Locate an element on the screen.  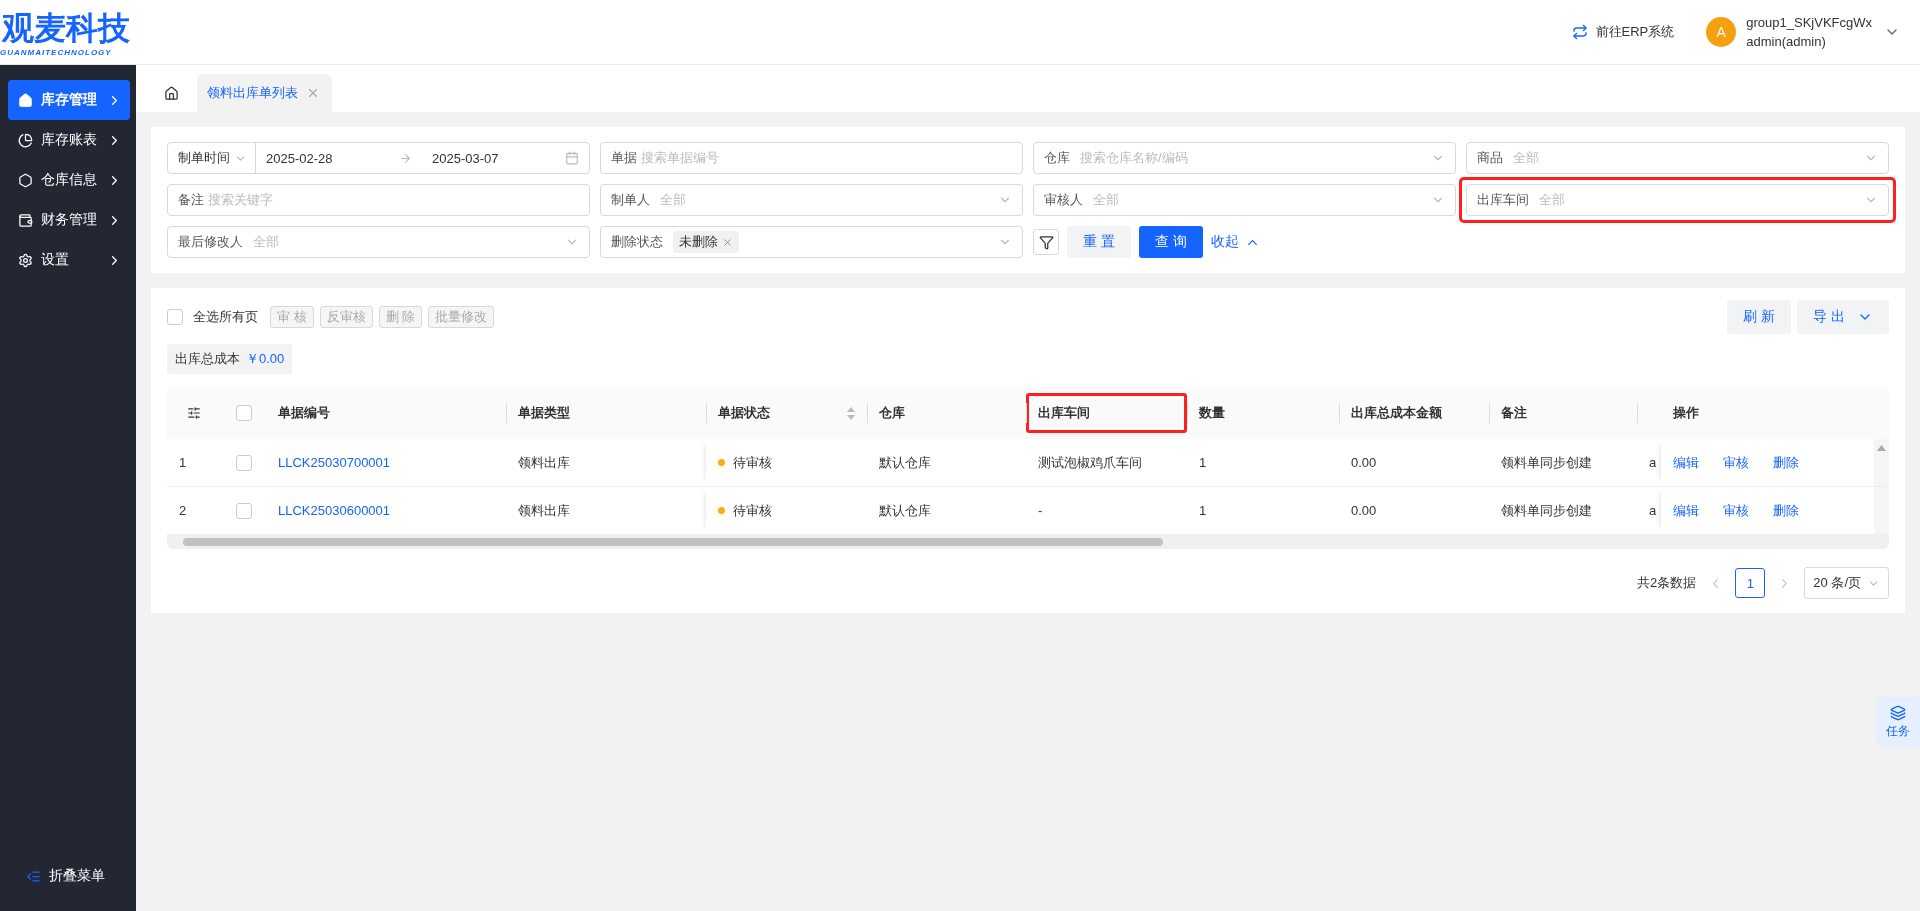
column-header: 单据类型 is located at coordinates (544, 413).